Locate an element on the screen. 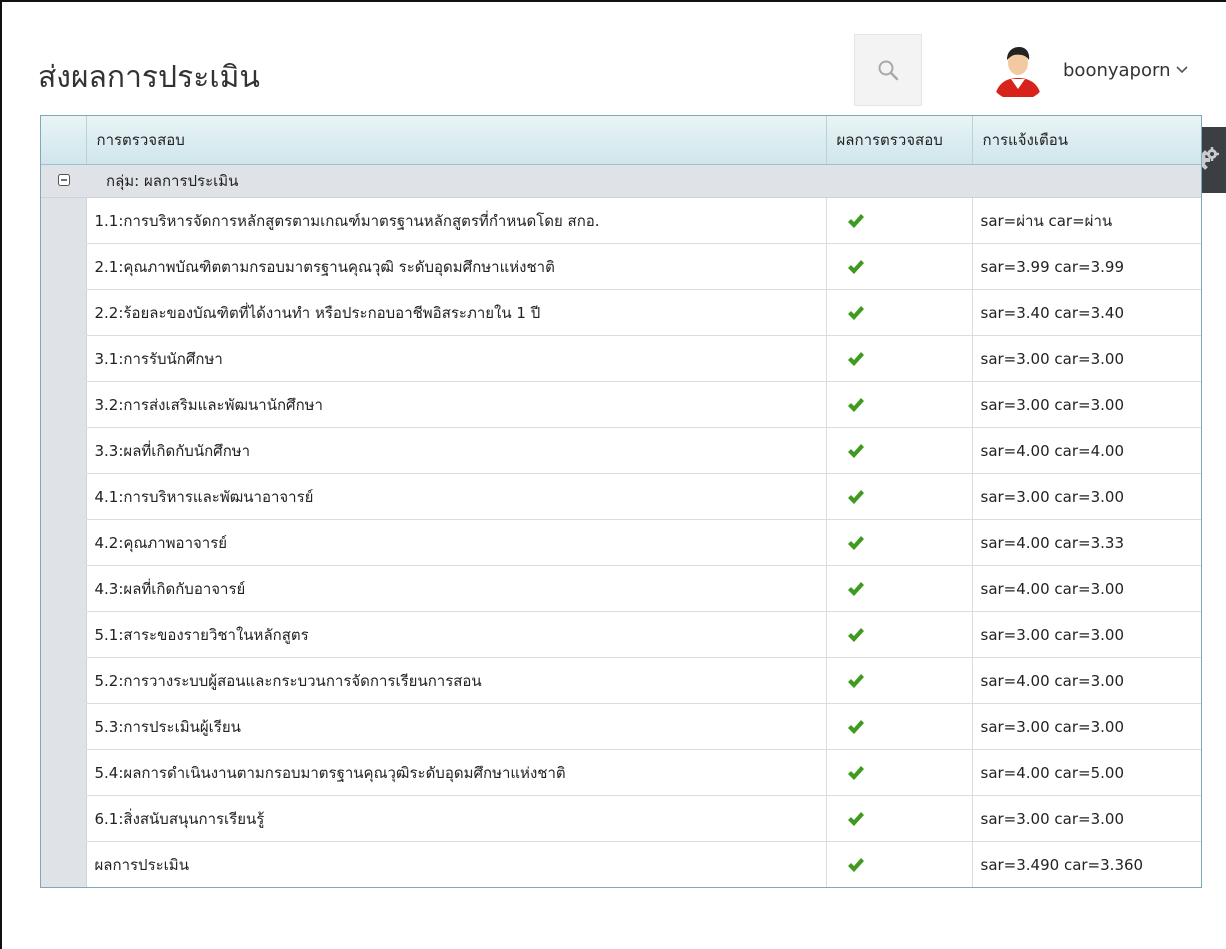 This screenshot has height=949, width=1226. notification-cell: sar=3.99 car=3.99 is located at coordinates (1086, 266).